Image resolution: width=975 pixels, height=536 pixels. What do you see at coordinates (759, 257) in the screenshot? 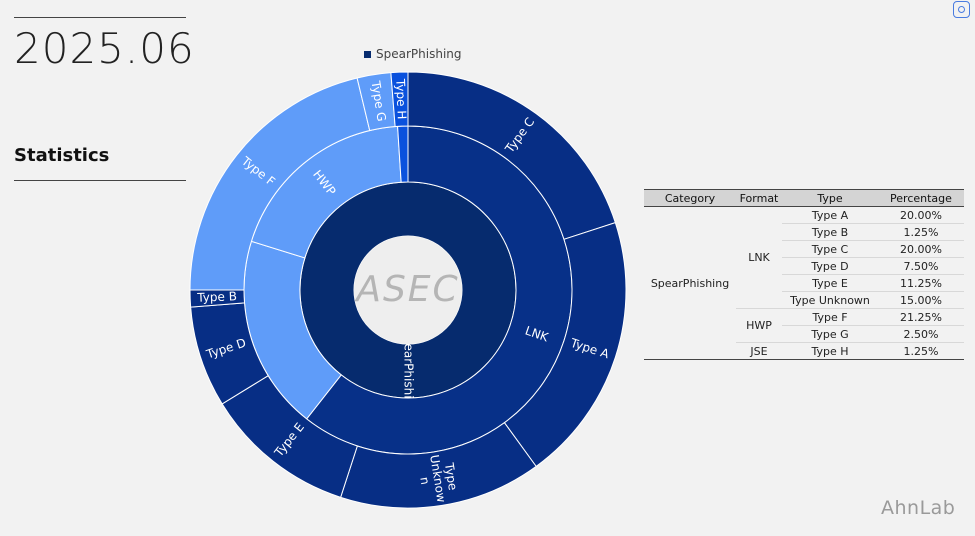
I see `format-cell: LNK` at bounding box center [759, 257].